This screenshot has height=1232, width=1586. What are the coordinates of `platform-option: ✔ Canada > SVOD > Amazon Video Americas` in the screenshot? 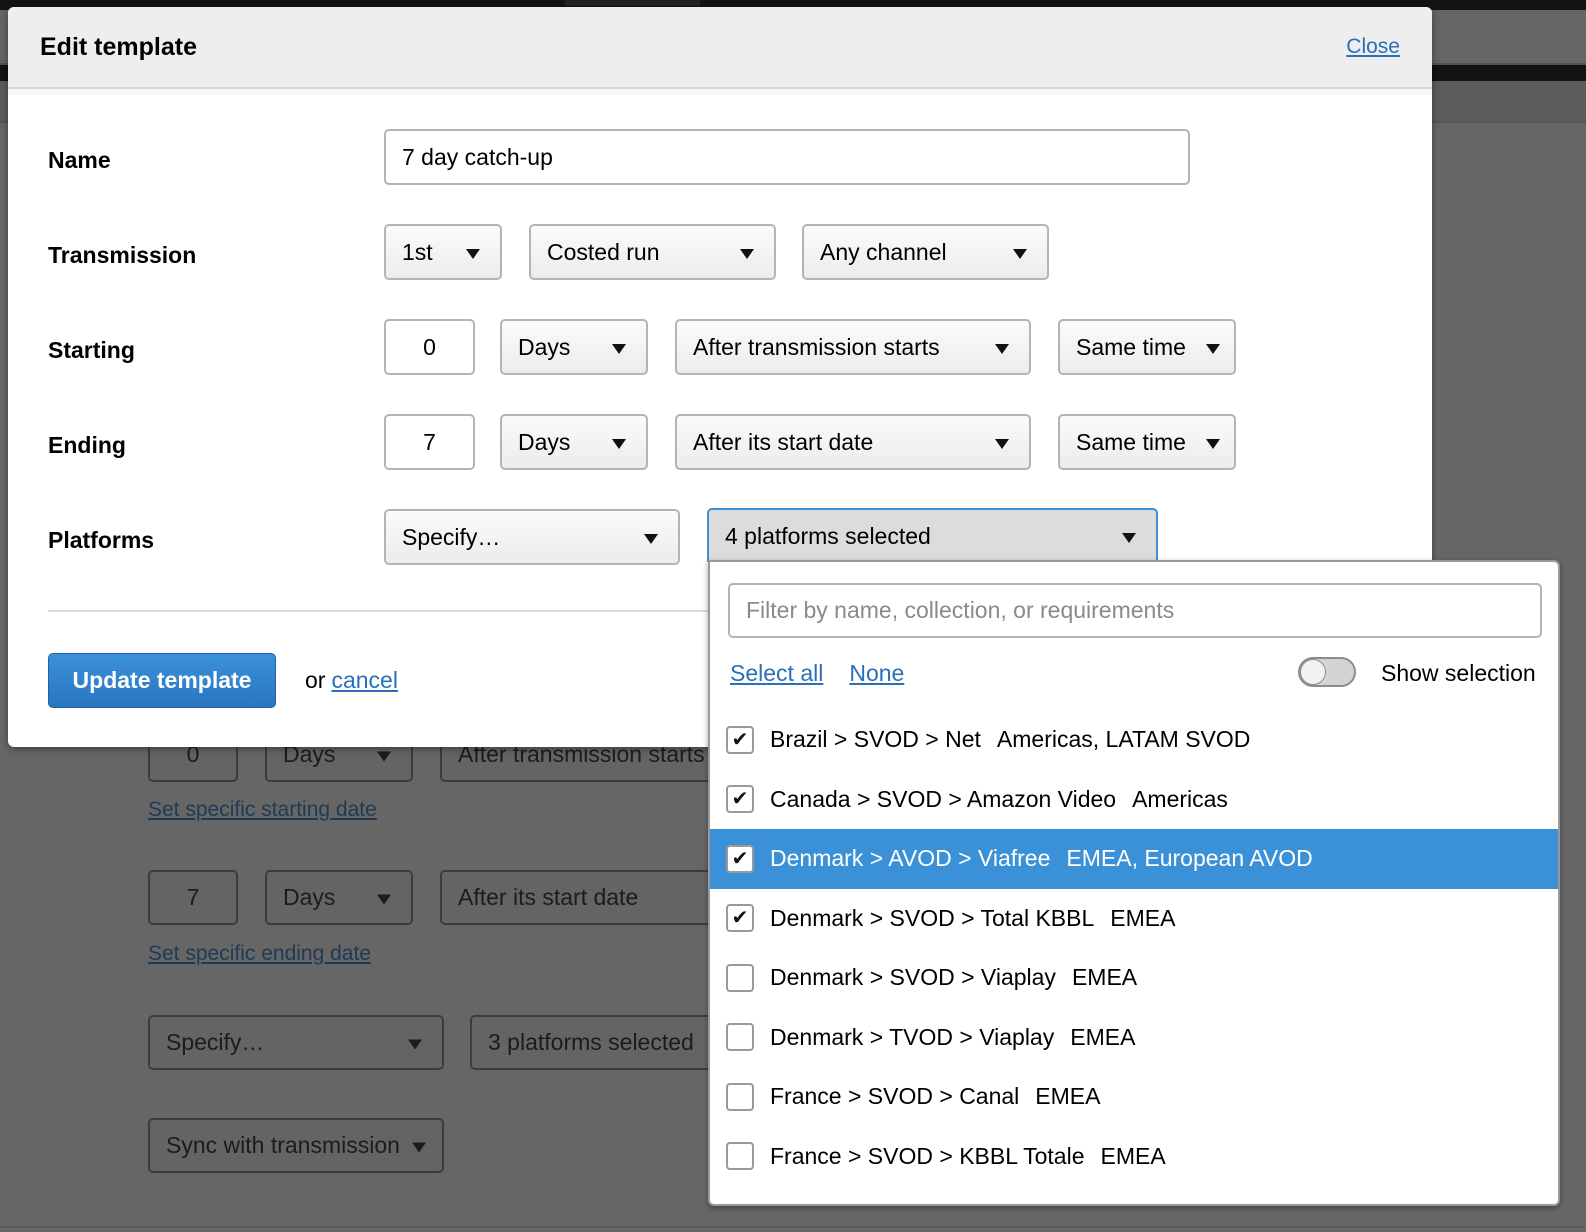 It's located at (1134, 800).